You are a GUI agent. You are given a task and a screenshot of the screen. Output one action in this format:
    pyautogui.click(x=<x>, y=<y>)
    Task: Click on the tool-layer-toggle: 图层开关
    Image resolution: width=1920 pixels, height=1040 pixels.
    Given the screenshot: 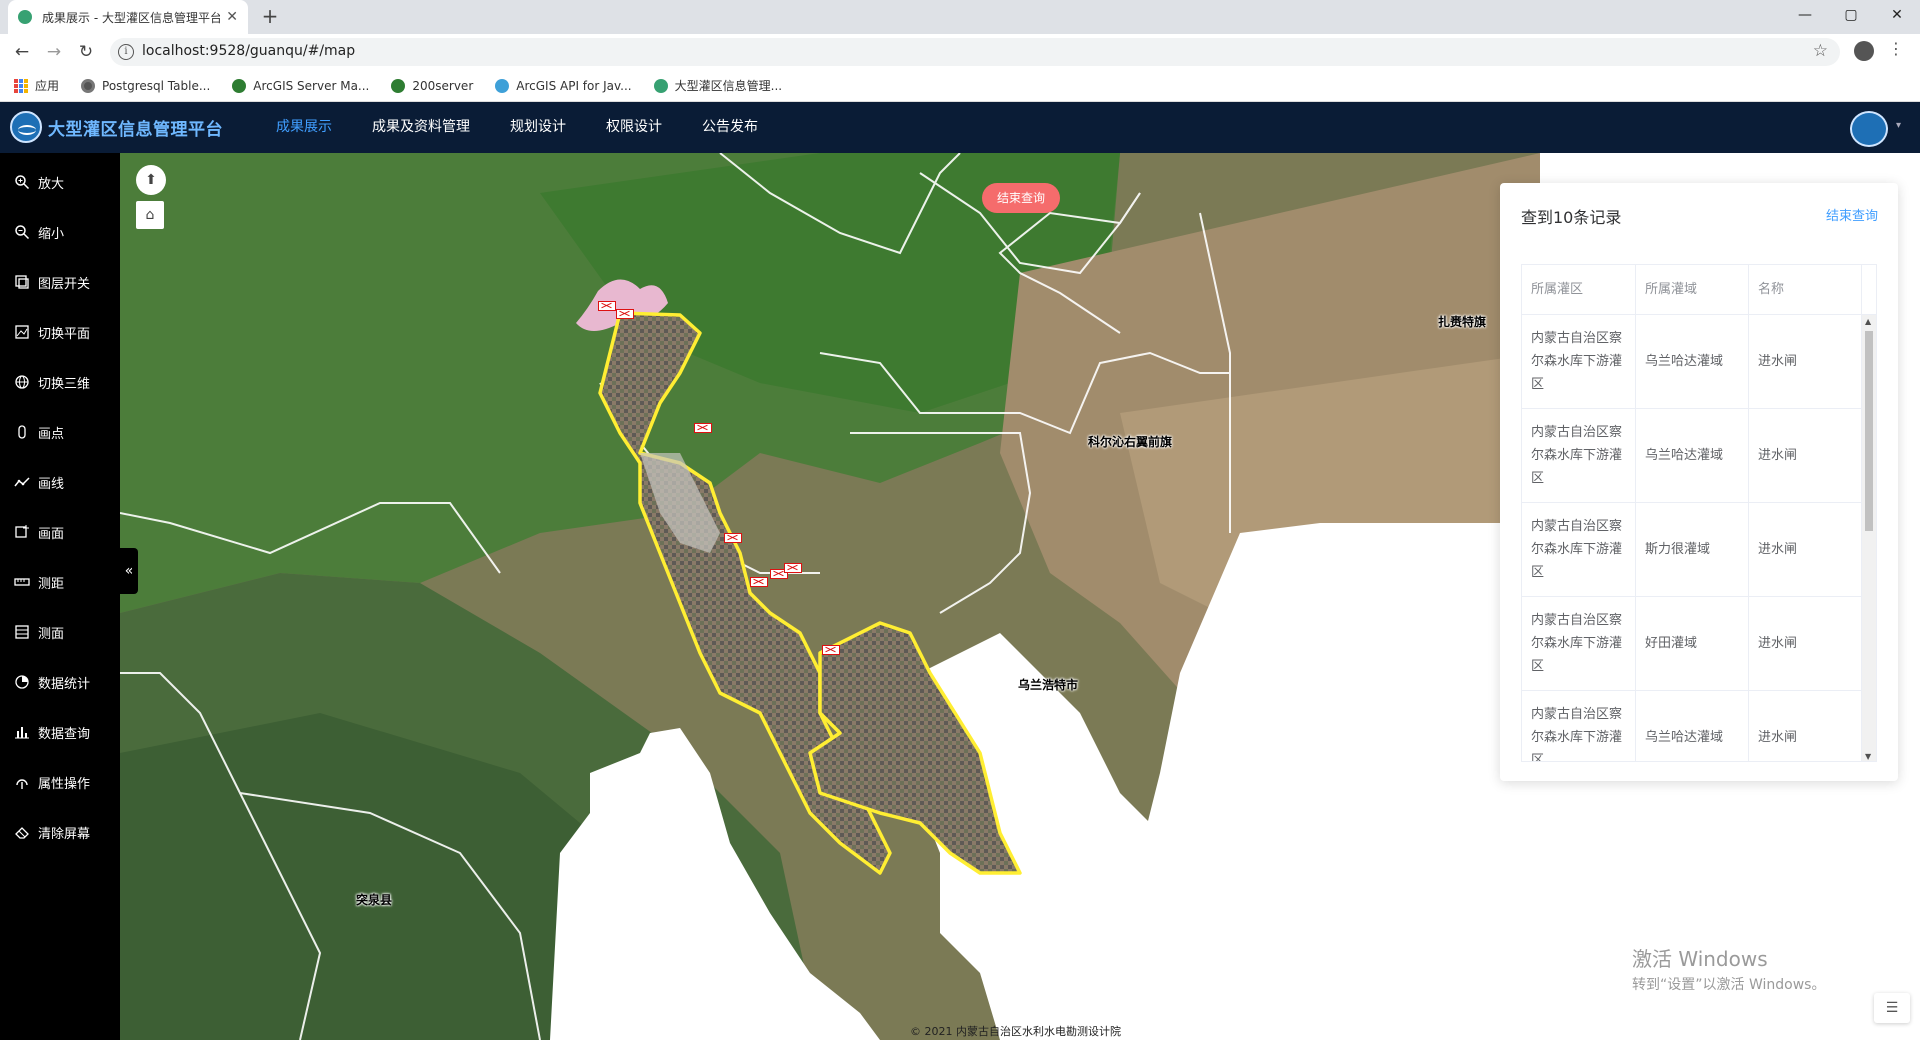 What is the action you would take?
    pyautogui.click(x=60, y=282)
    